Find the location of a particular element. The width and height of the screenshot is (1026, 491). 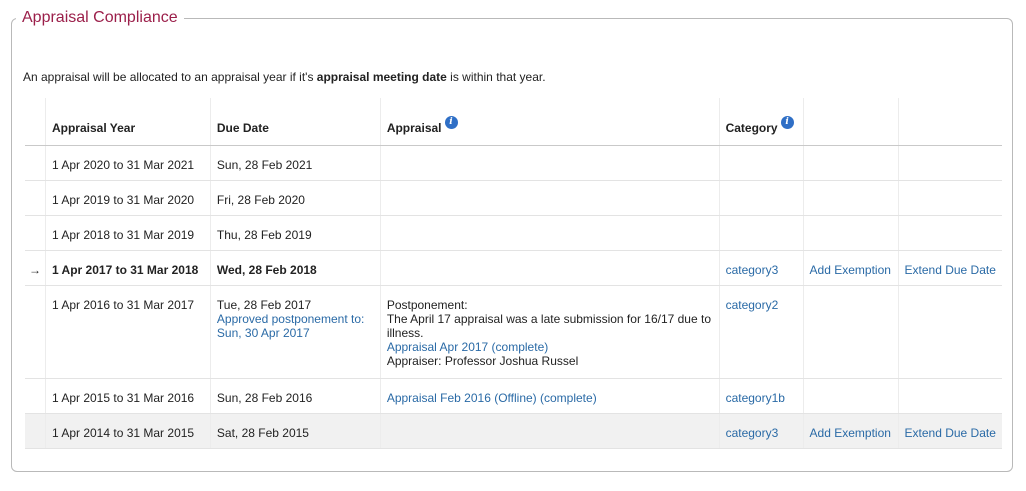

header-due-date: Due Date is located at coordinates (295, 122).